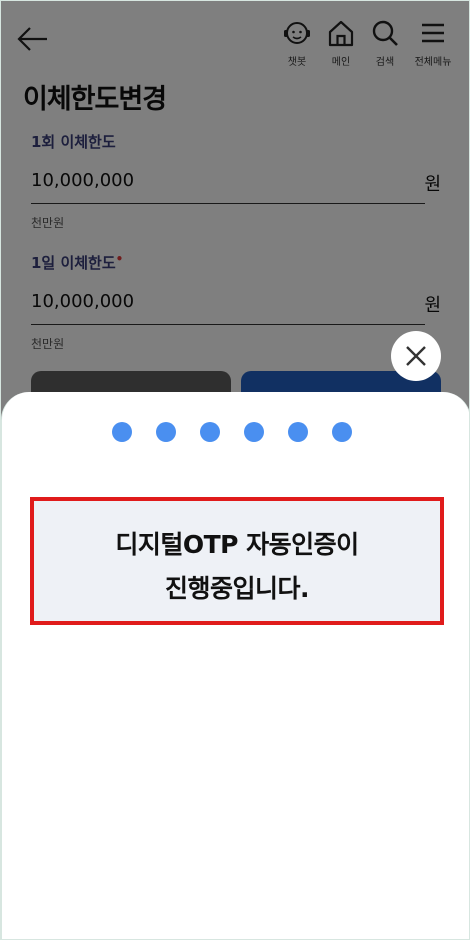 The image size is (470, 940). I want to click on progress-dots, so click(237, 433).